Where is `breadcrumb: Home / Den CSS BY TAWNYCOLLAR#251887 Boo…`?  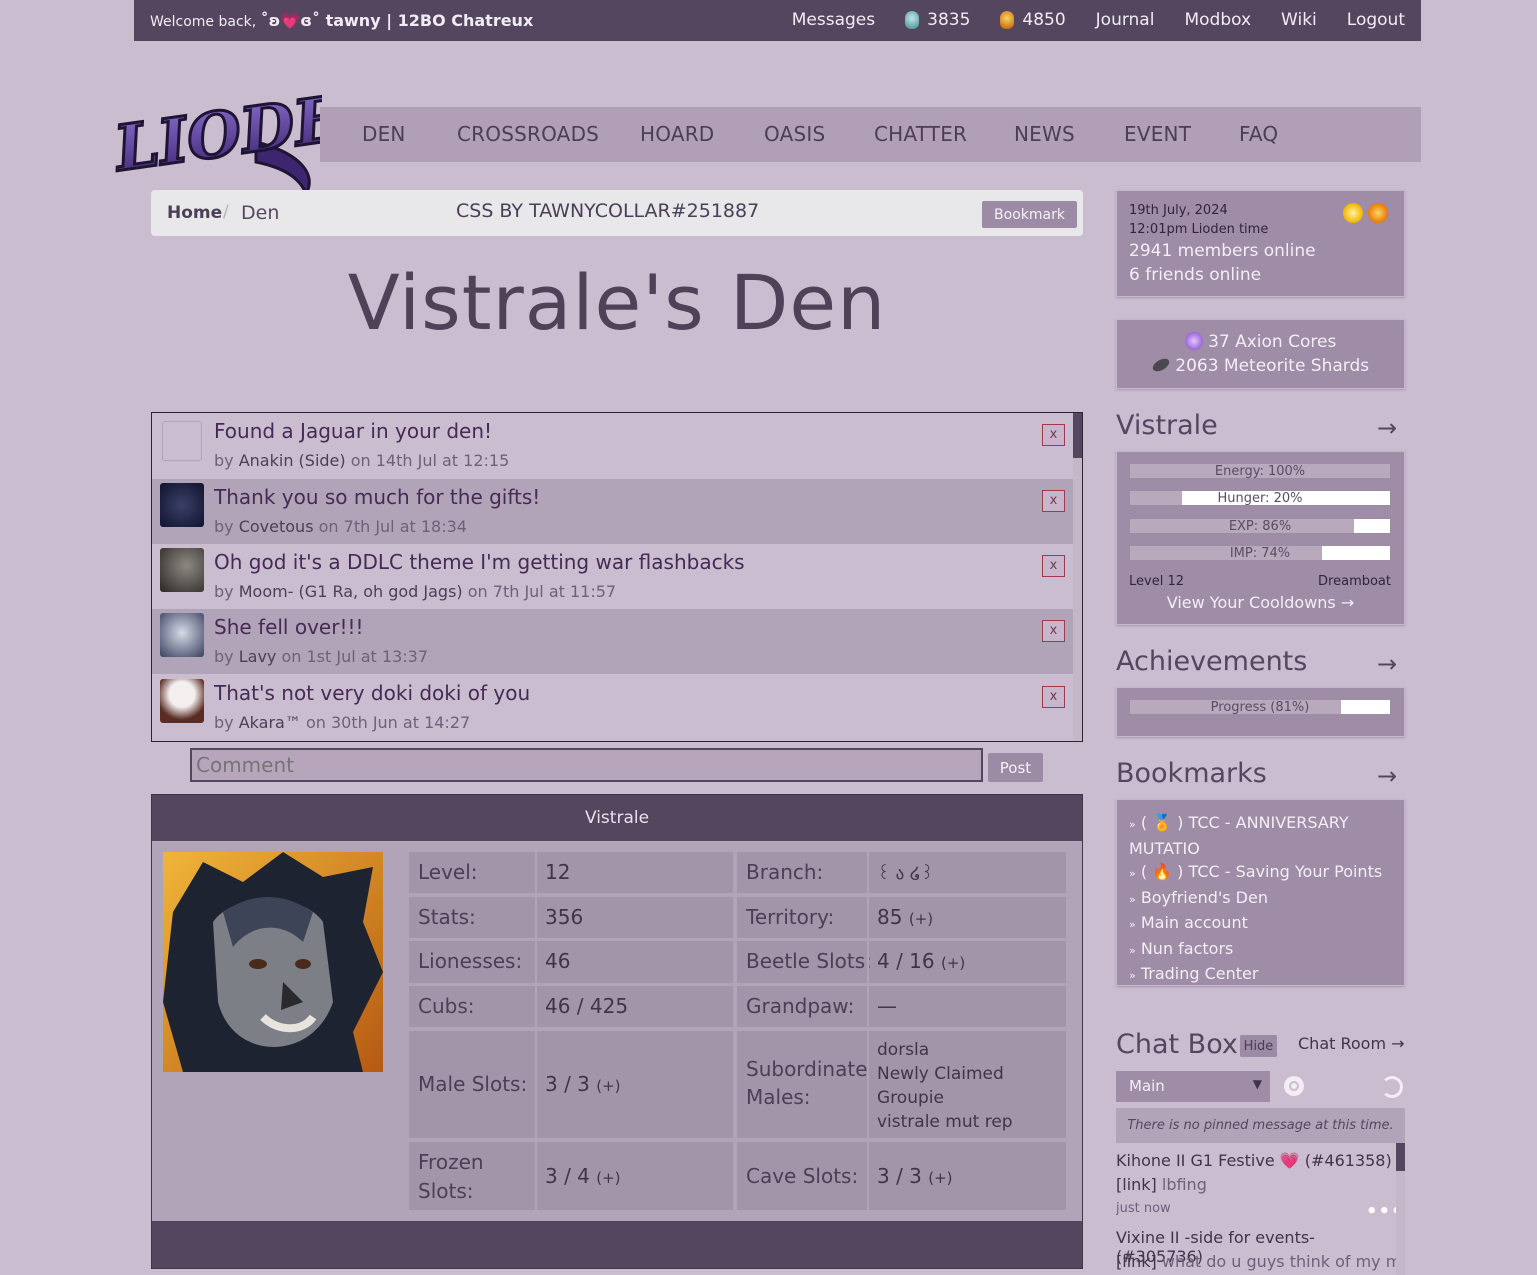
breadcrumb: Home / Den CSS BY TAWNYCOLLAR#251887 Boo… is located at coordinates (617, 213).